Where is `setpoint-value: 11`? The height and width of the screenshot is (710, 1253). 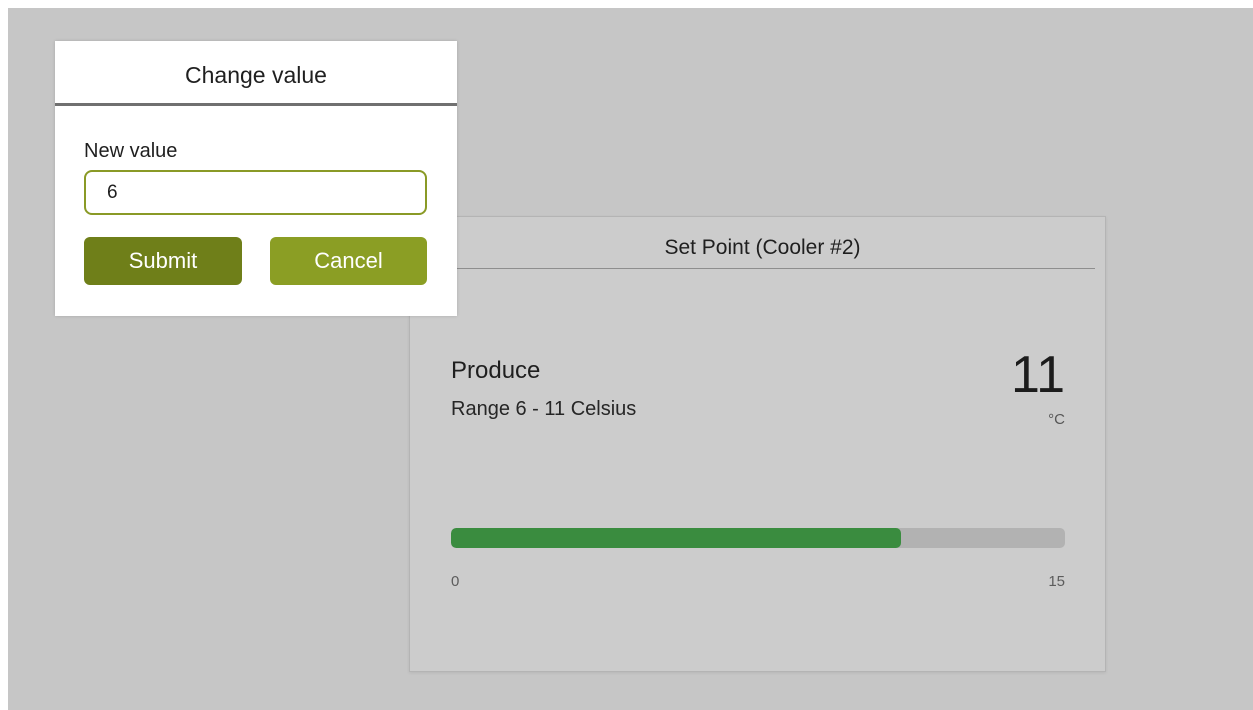
setpoint-value: 11 is located at coordinates (1038, 375).